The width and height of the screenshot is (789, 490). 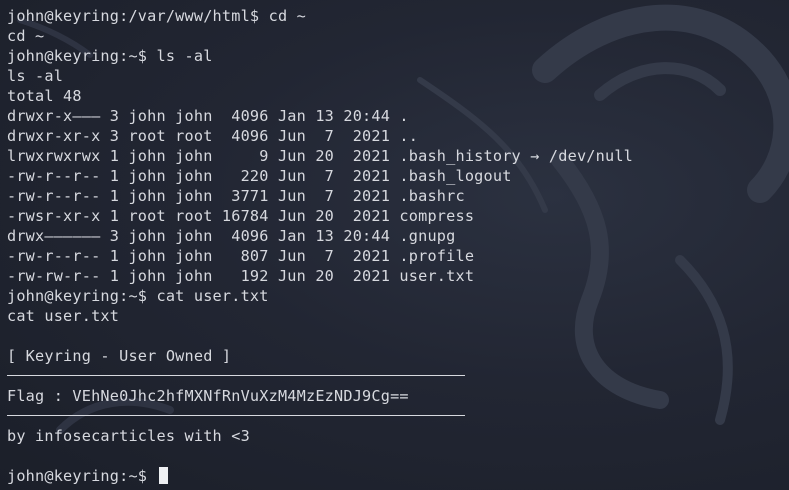 What do you see at coordinates (26, 36) in the screenshot?
I see `terminal-line: cd ~` at bounding box center [26, 36].